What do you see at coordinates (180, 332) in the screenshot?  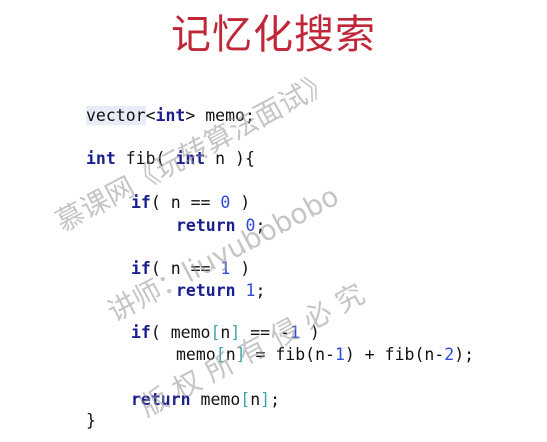 I see `condition: ( memo` at bounding box center [180, 332].